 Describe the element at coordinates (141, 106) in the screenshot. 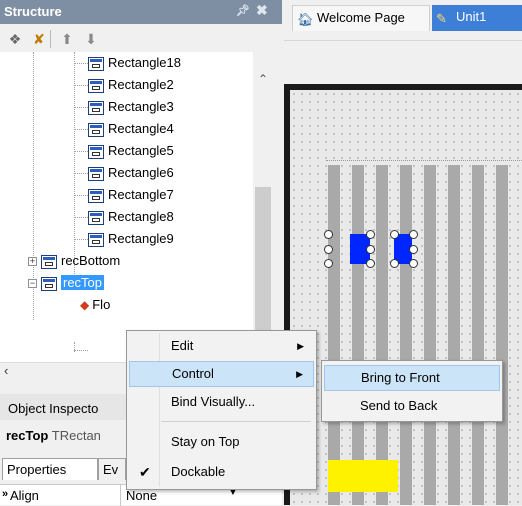

I see `tree-item-label: Rectangle3` at that location.